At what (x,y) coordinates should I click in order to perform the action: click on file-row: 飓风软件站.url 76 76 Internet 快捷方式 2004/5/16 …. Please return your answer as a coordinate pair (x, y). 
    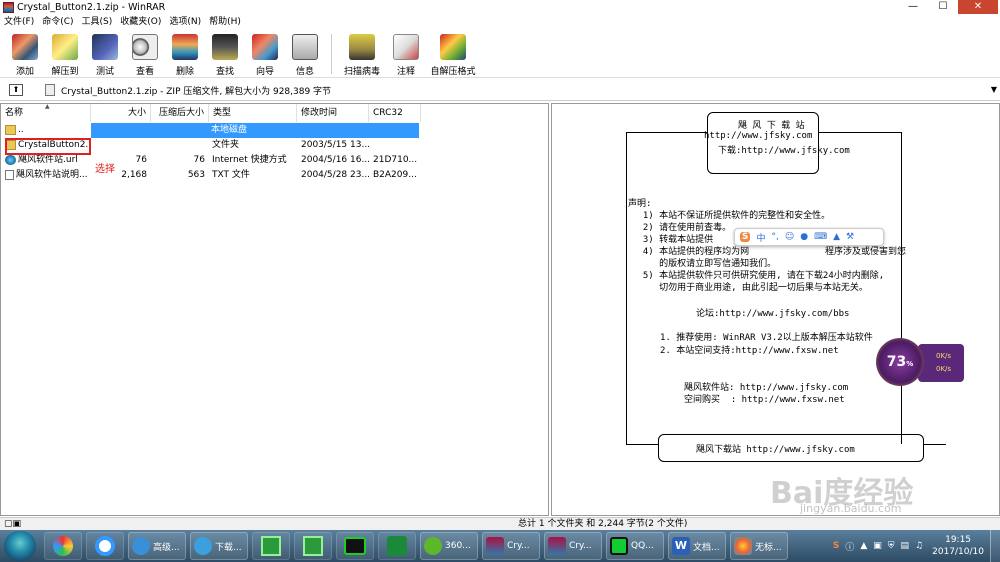
    Looking at the image, I should click on (211, 160).